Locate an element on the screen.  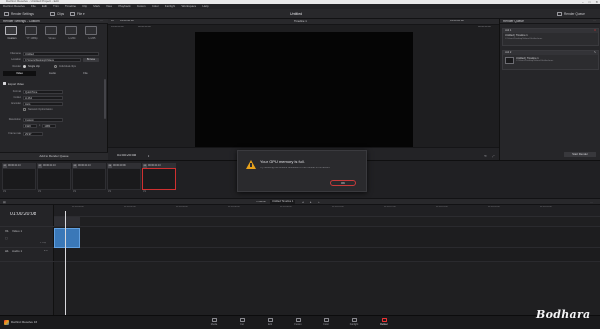
export-video-checkbox is located at coordinates (4, 83).